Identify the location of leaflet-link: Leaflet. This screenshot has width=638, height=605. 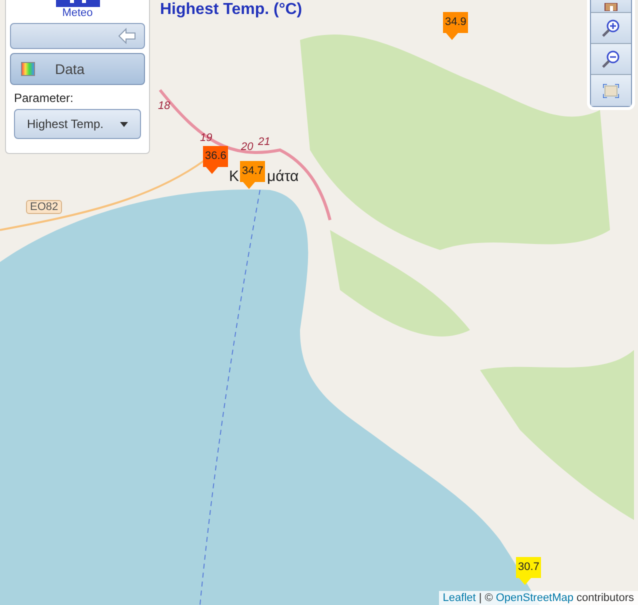
(459, 598).